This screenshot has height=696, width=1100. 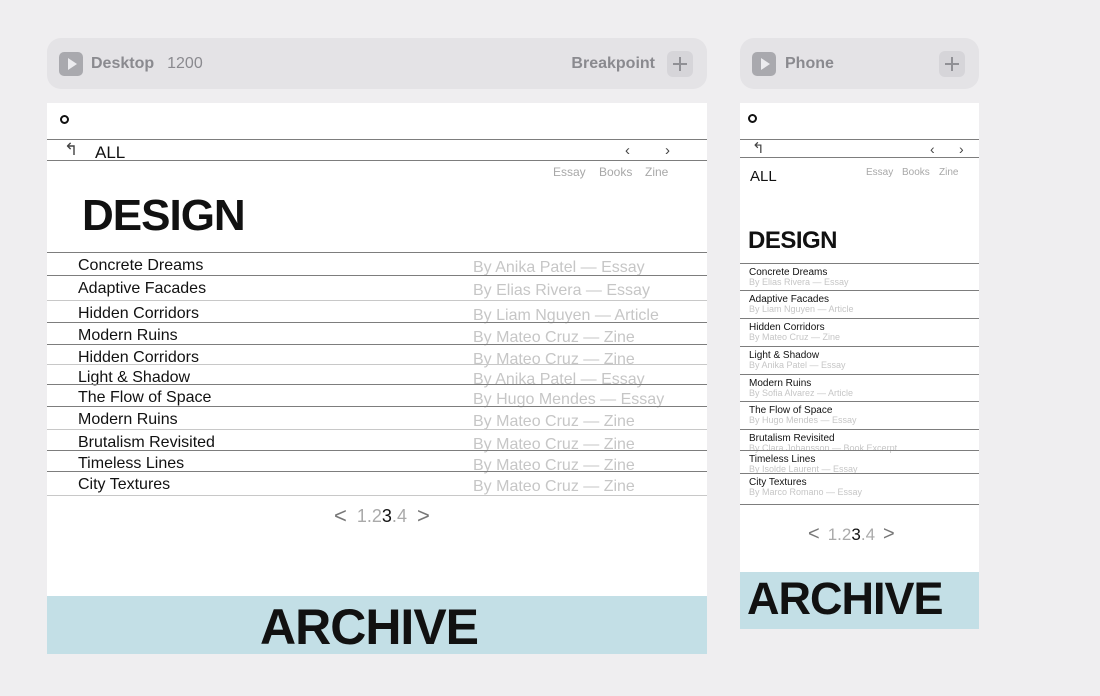 What do you see at coordinates (763, 176) in the screenshot?
I see `back-all-link: ALL` at bounding box center [763, 176].